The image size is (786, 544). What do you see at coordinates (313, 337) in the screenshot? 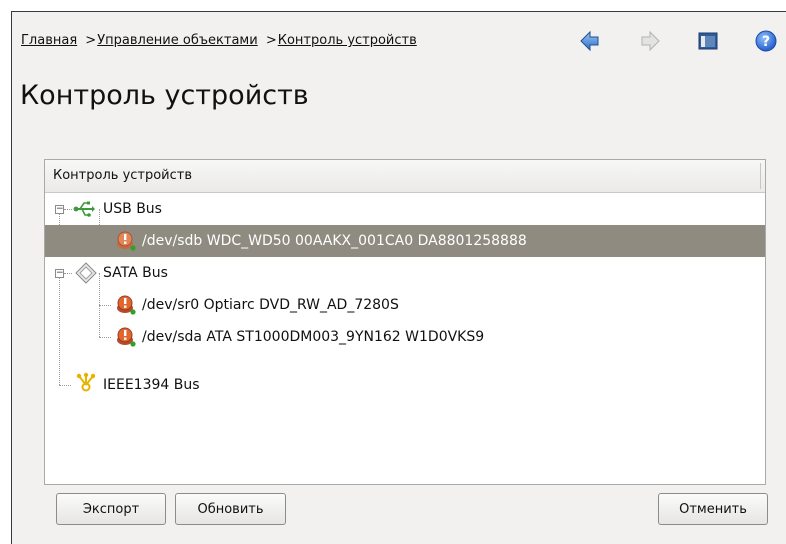
I see `tree-item-label: /dev/sda ATA ST1000DM003_9YN162 W1D0VKS9` at bounding box center [313, 337].